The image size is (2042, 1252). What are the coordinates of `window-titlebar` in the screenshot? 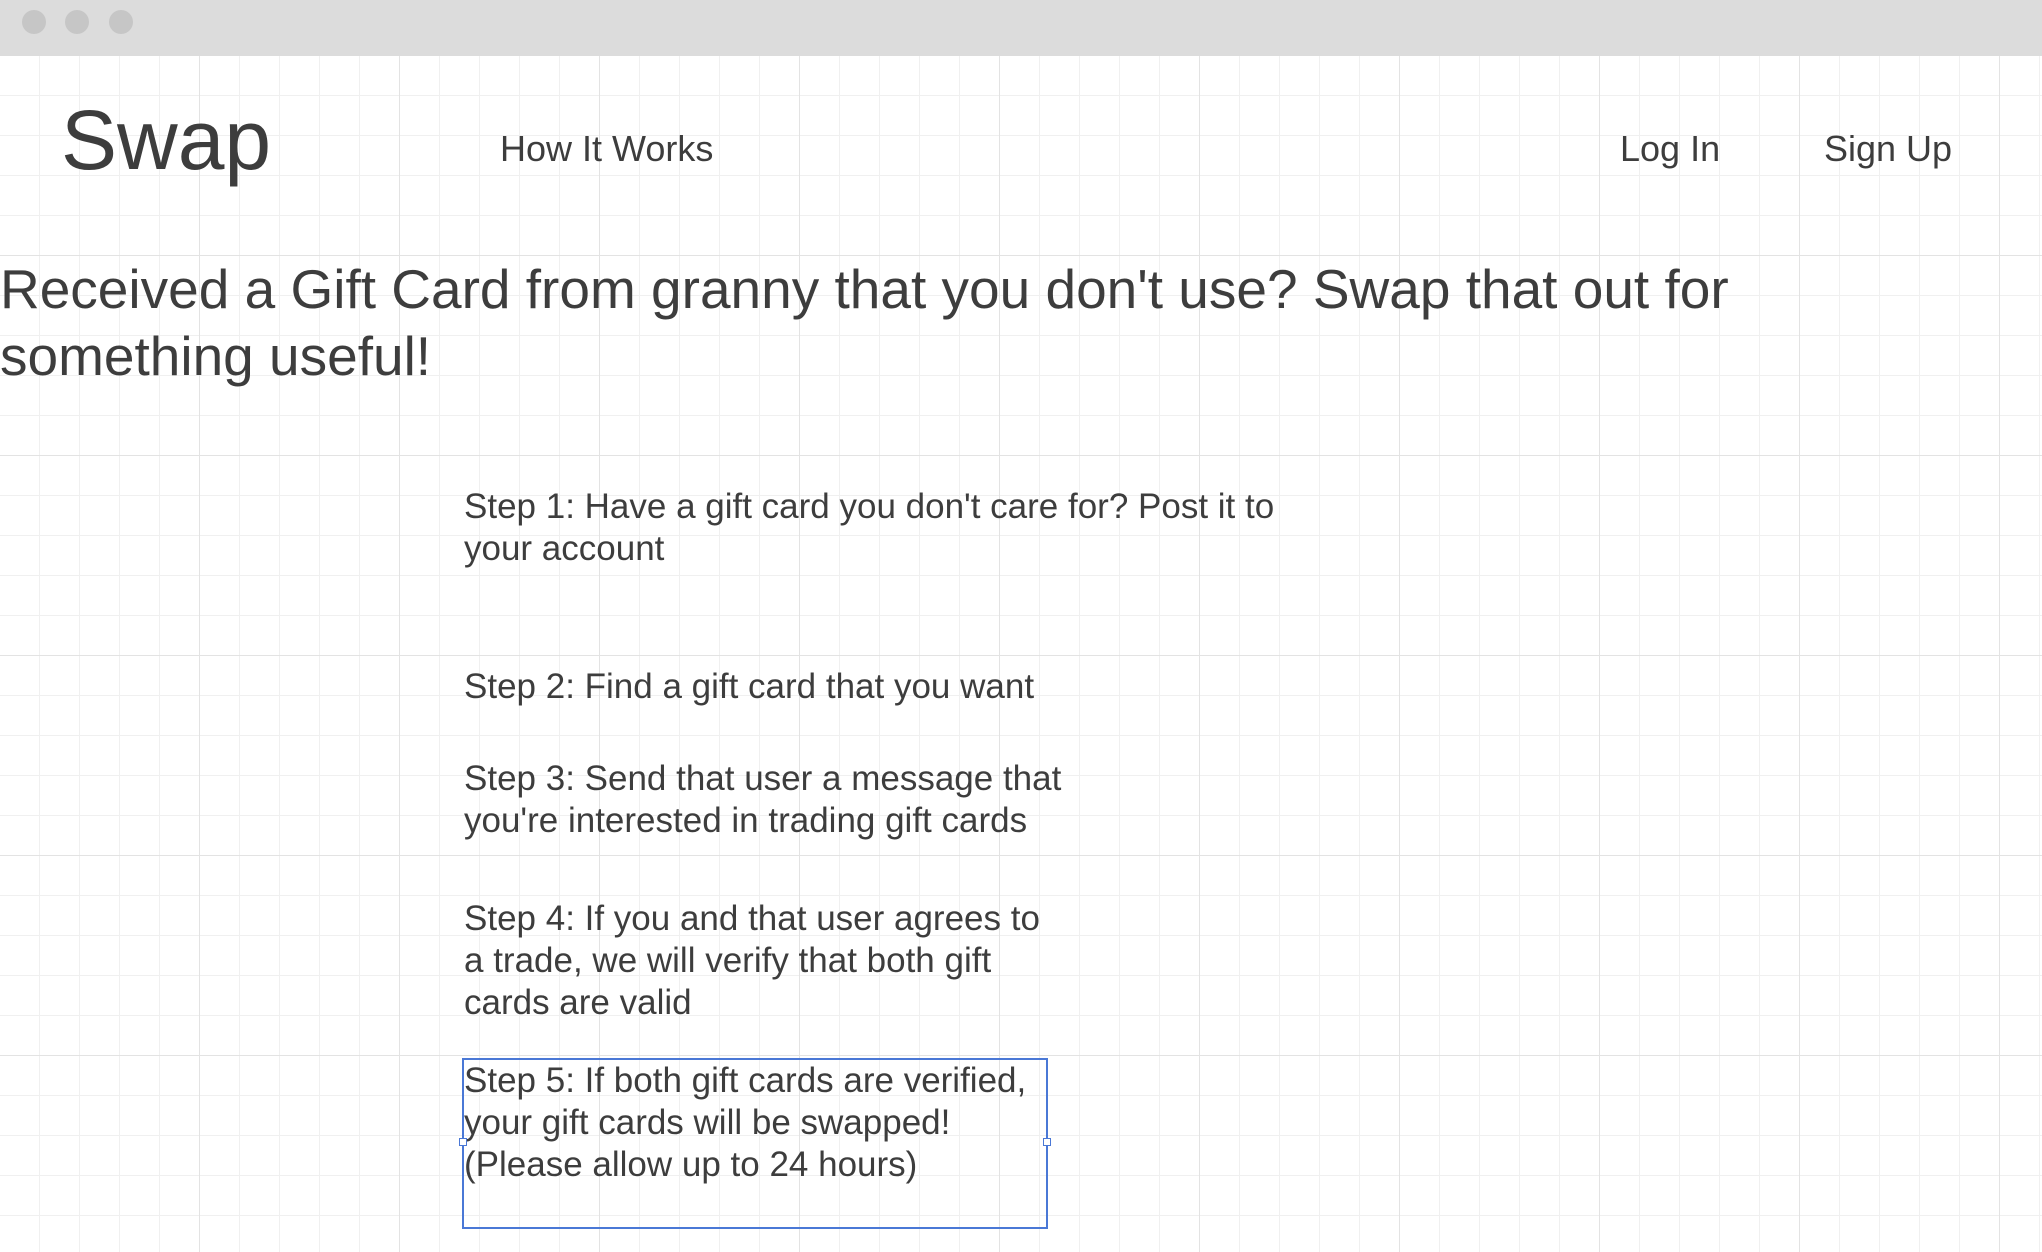 It's located at (1021, 28).